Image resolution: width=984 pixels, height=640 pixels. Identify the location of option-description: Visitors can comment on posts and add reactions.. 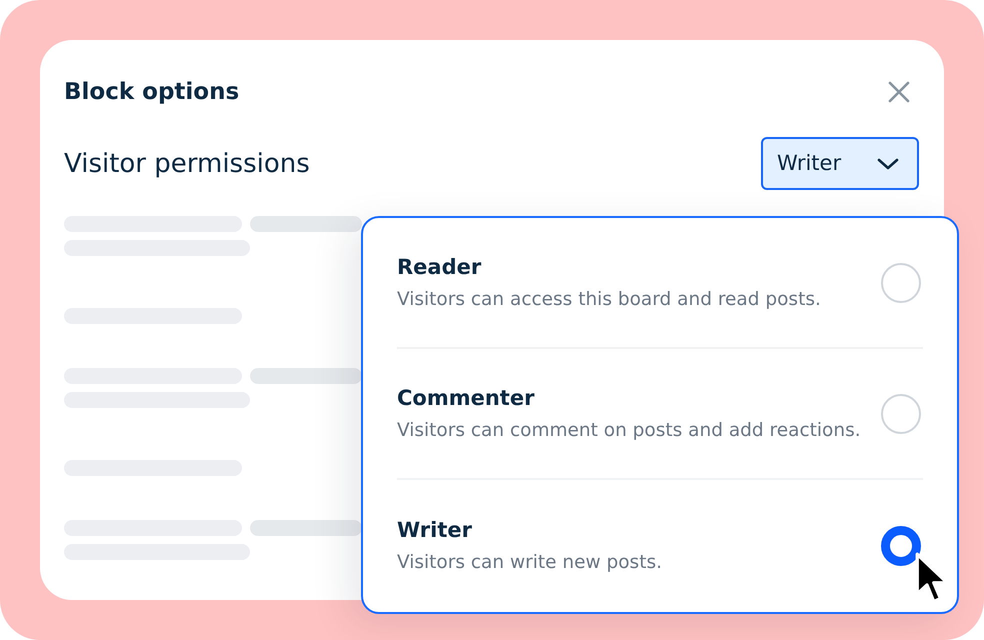
(629, 430).